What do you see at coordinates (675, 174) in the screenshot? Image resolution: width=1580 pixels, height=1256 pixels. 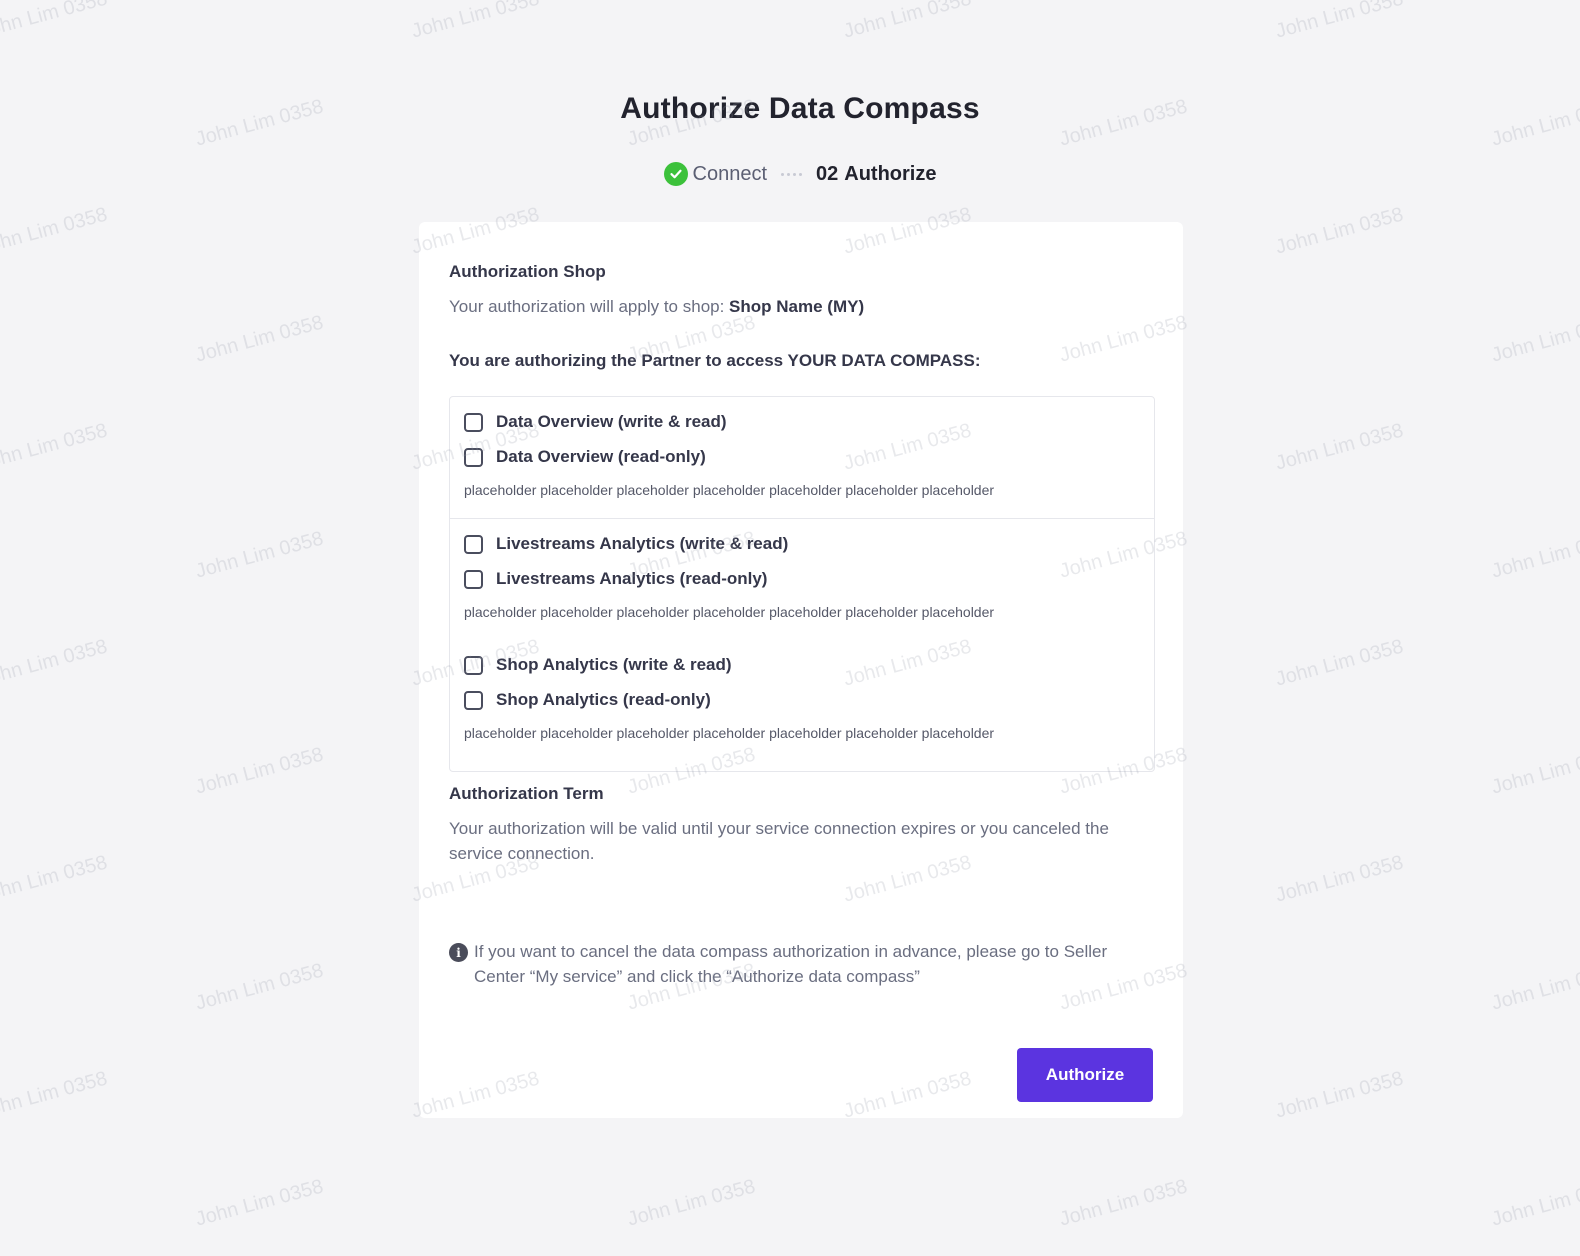 I see `check-circle-icon` at bounding box center [675, 174].